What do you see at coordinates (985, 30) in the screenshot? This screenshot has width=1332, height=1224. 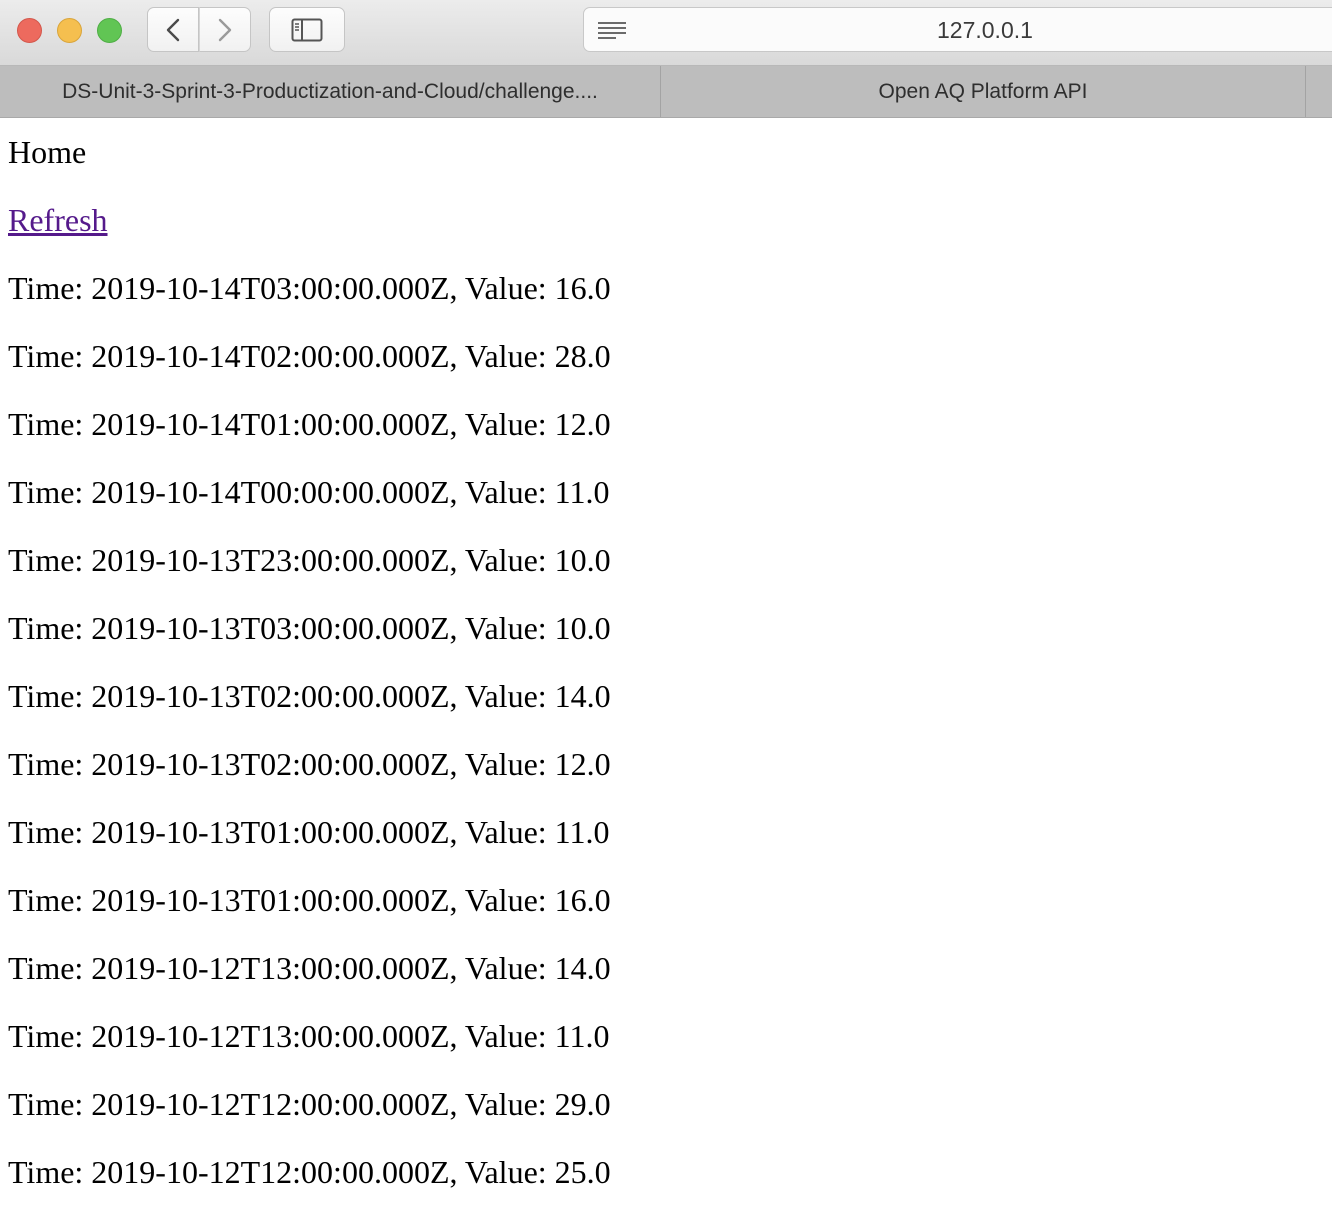 I see `address-text: 127.0.0.1` at bounding box center [985, 30].